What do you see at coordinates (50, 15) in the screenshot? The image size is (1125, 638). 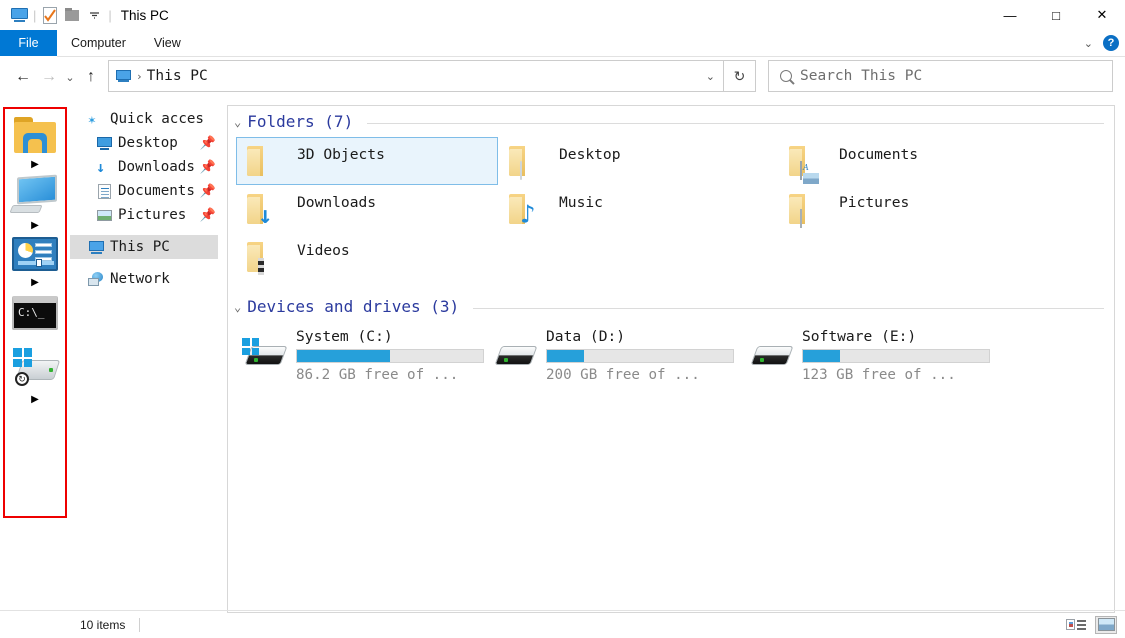 I see `properties-icon` at bounding box center [50, 15].